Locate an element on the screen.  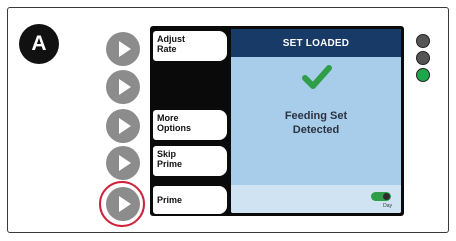
status-message: Feeding Set Detected is located at coordinates (316, 123).